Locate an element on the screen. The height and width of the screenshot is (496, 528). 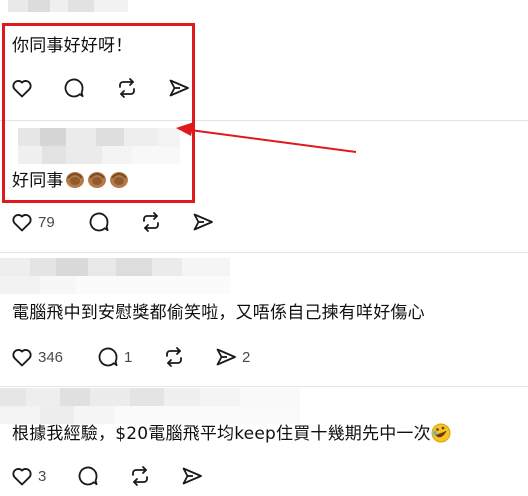
post-text: 電腦飛中到安慰獎都偷笑啦，又唔係自己揀有咩好傷心 is located at coordinates (218, 313).